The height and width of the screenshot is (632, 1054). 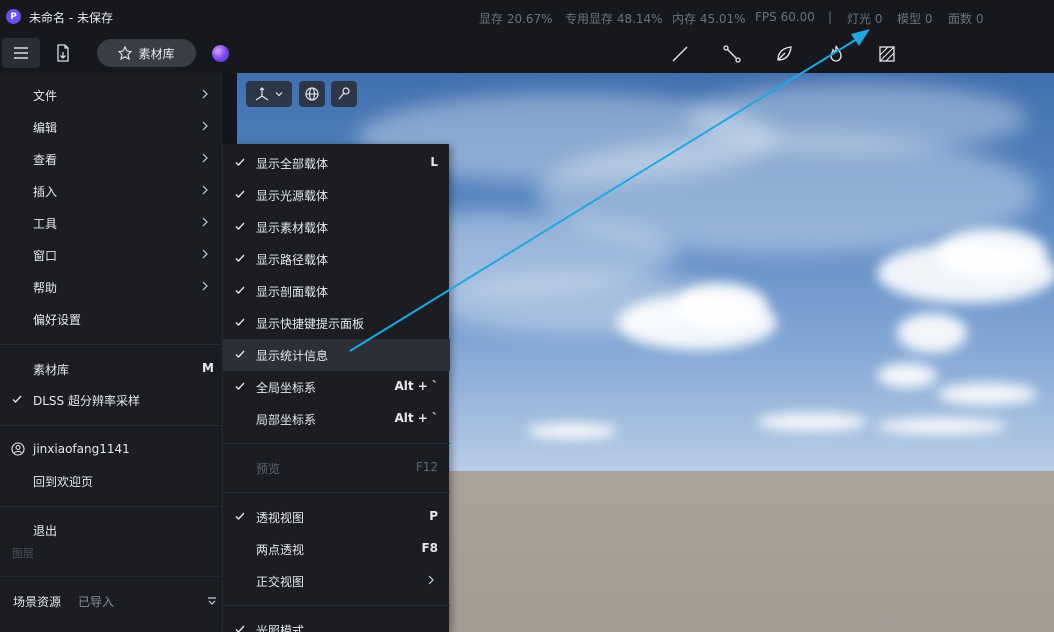 I want to click on menu-item-label: 退出, so click(x=45, y=530).